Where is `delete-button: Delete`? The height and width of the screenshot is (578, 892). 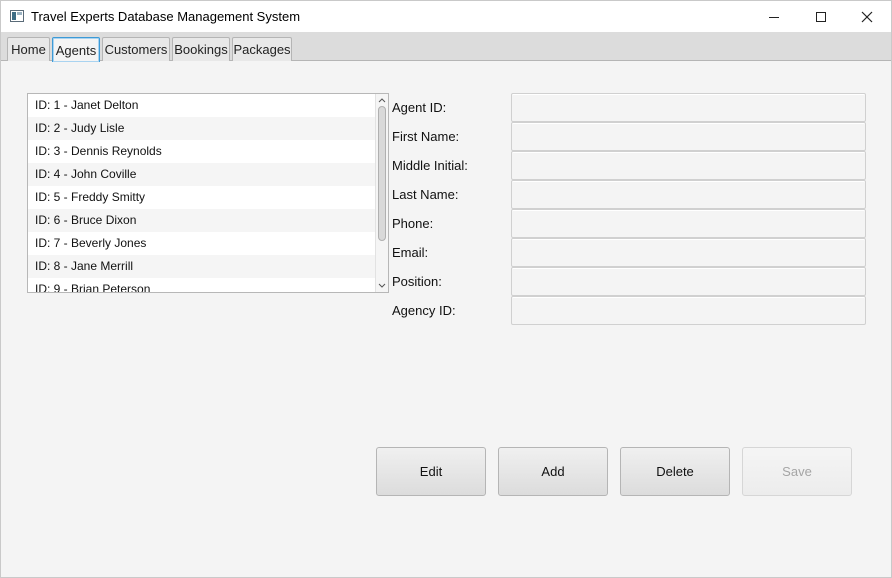 delete-button: Delete is located at coordinates (675, 471).